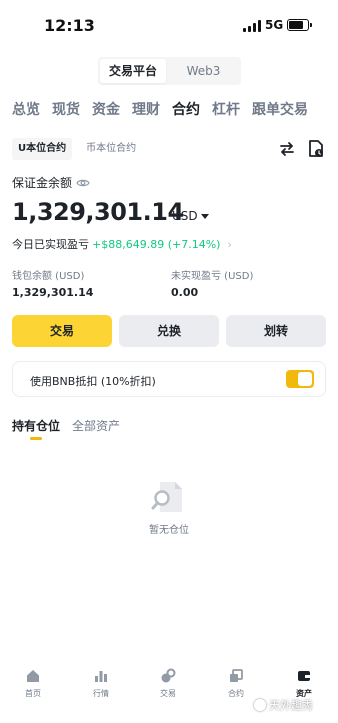 Image resolution: width=338 pixels, height=723 pixels. What do you see at coordinates (111, 149) in the screenshot?
I see `tab-coinm-futures: 币本位合约` at bounding box center [111, 149].